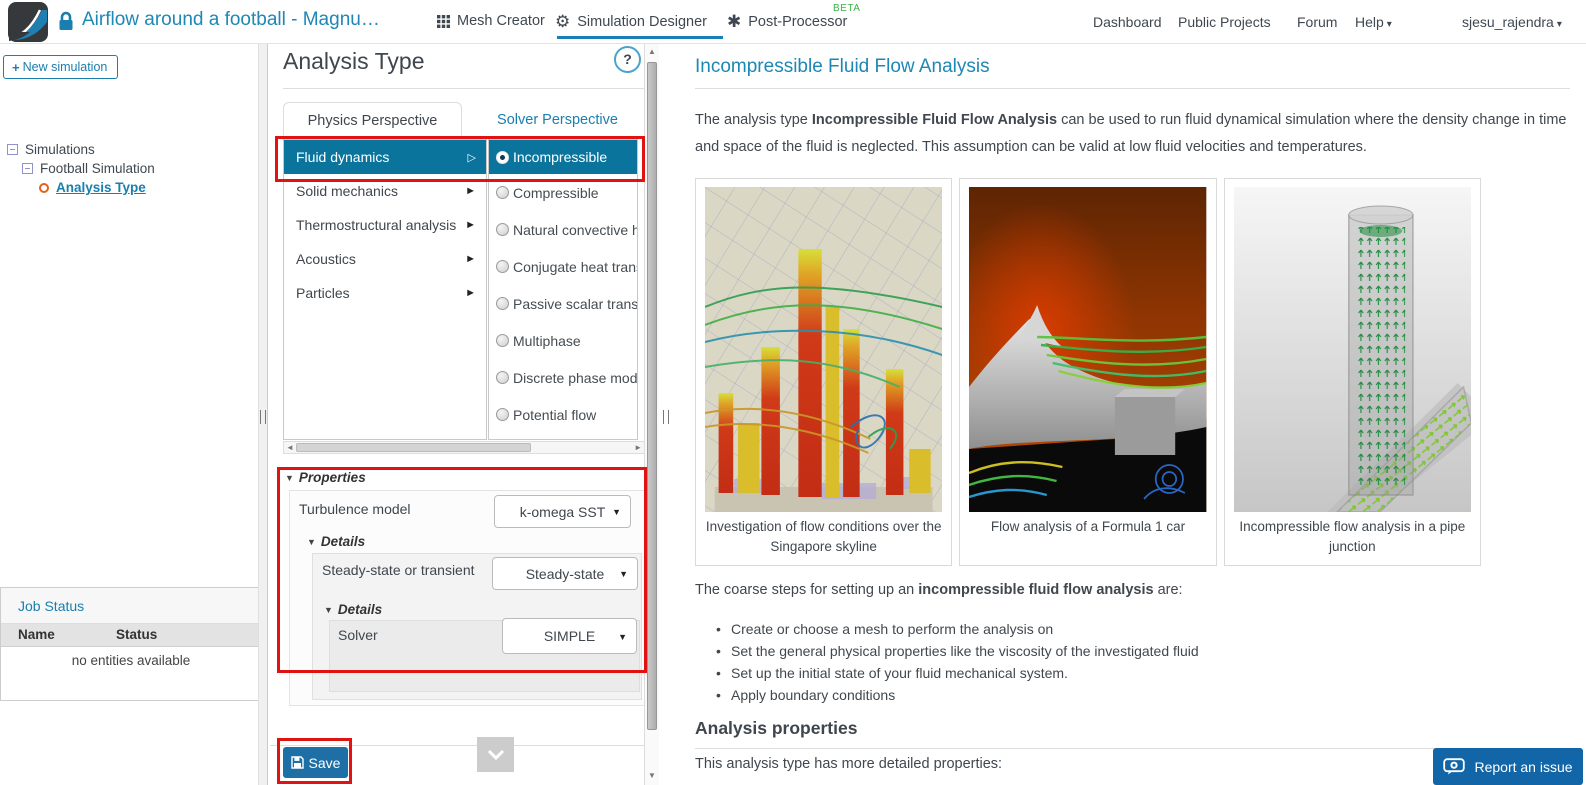  What do you see at coordinates (28, 22) in the screenshot?
I see `simscale-logo-icon` at bounding box center [28, 22].